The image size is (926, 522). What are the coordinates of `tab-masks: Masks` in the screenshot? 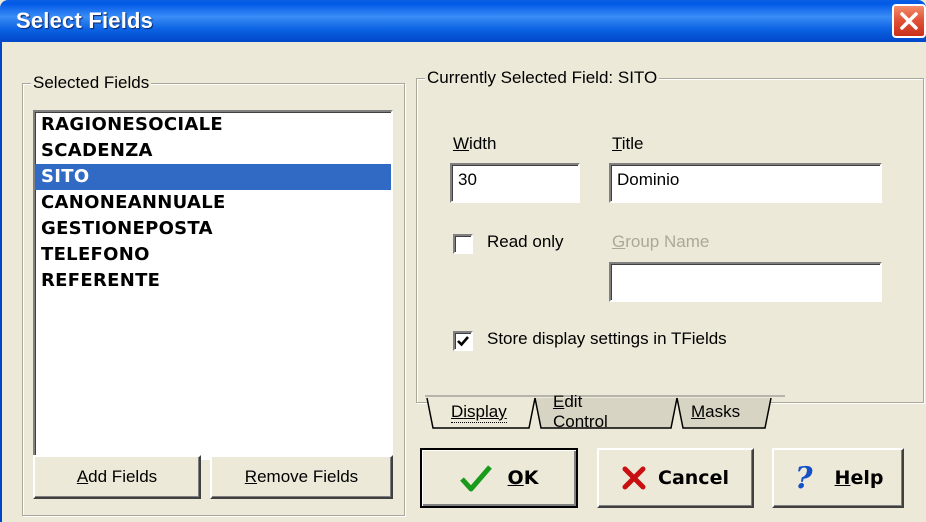 It's located at (715, 412).